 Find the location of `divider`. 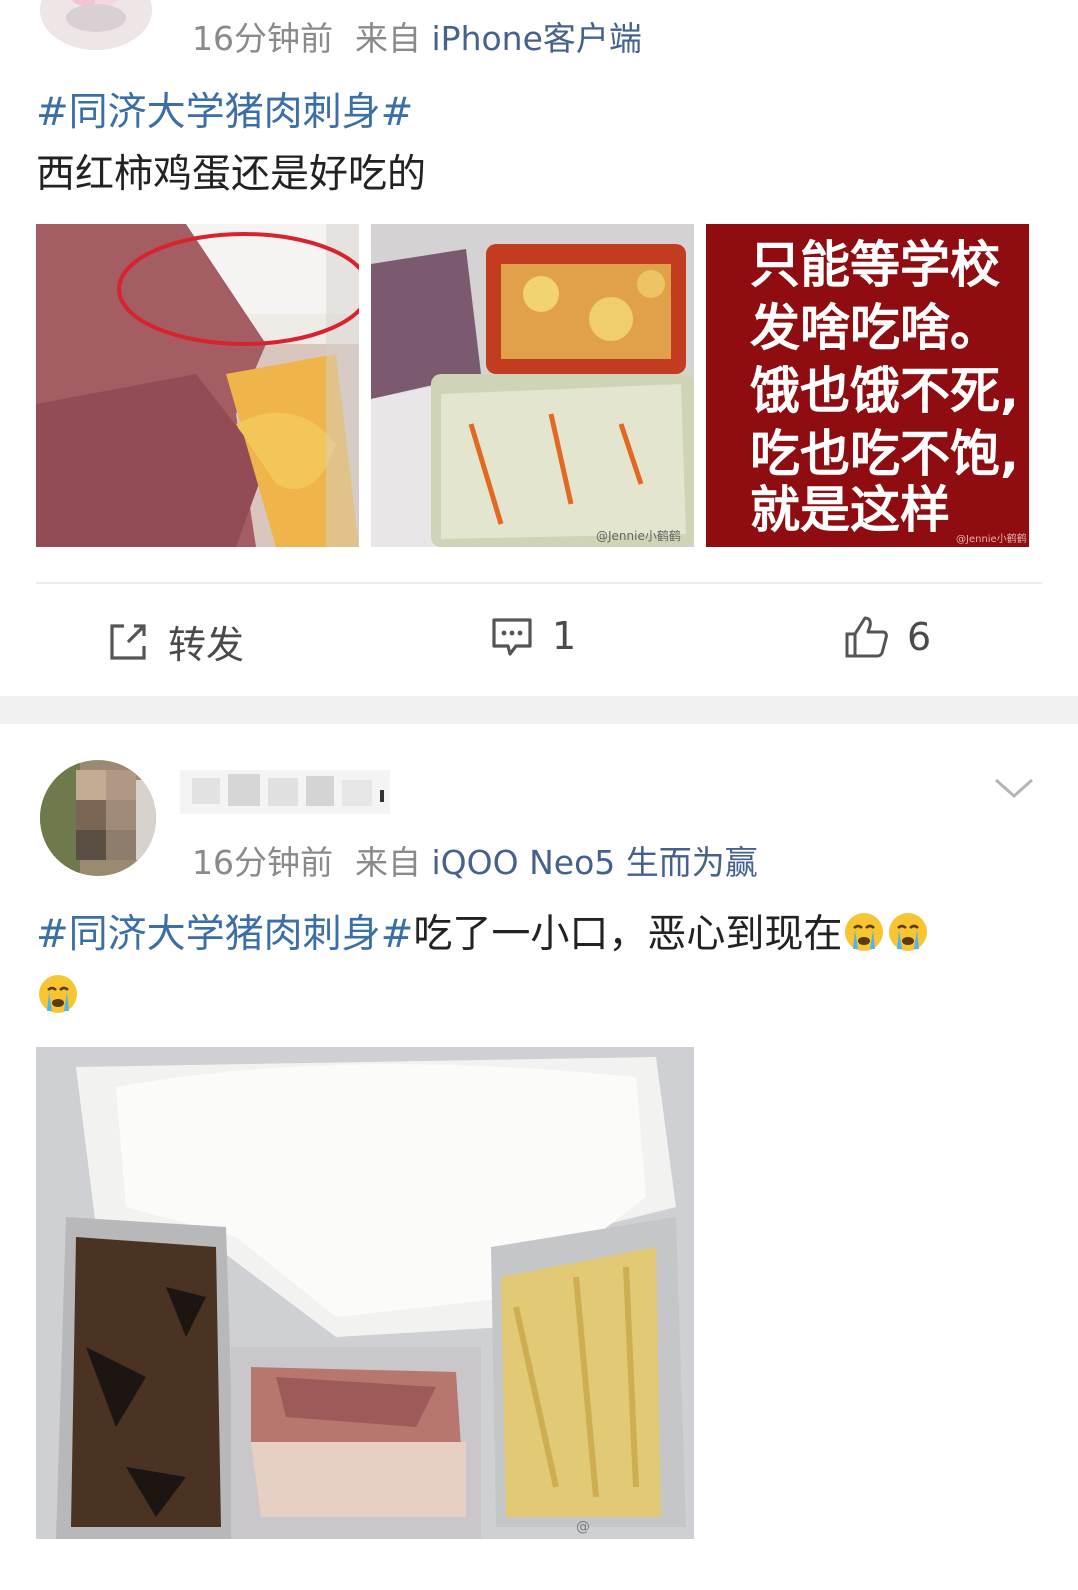

divider is located at coordinates (539, 583).